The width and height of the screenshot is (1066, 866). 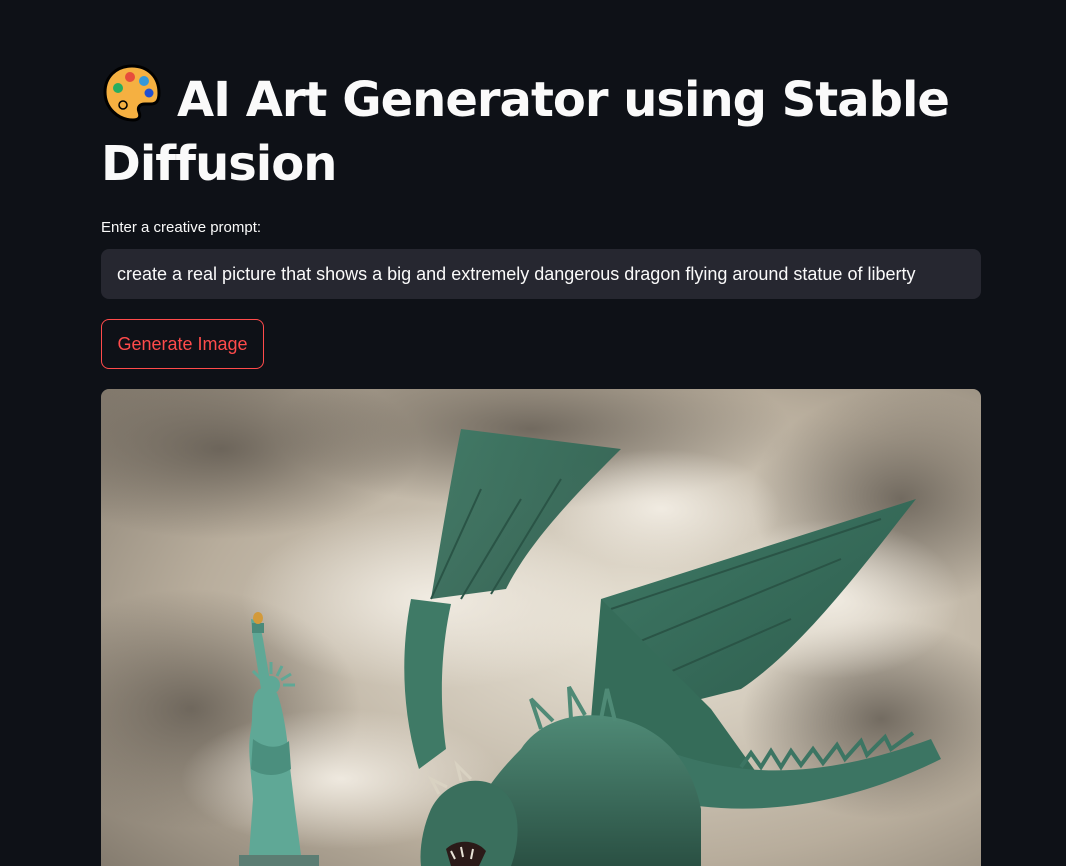 I want to click on page-title: AI Art Generator using Stable Diffusion, so click(x=541, y=129).